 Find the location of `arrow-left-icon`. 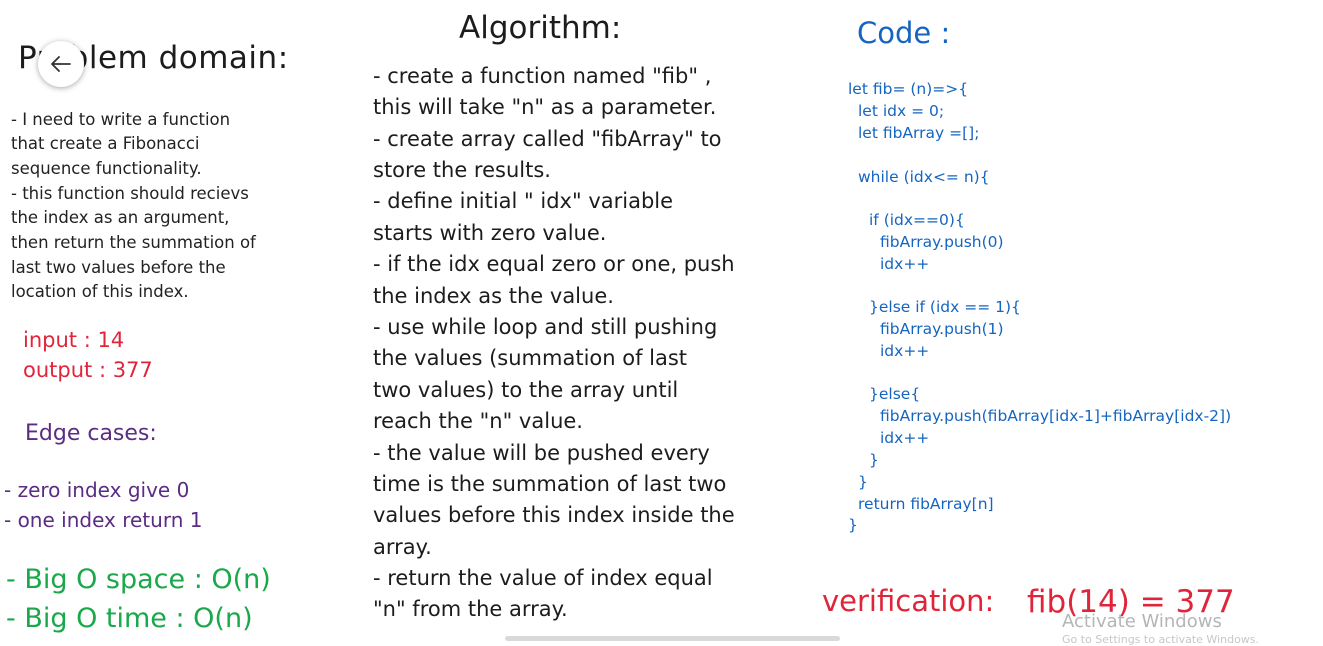

arrow-left-icon is located at coordinates (61, 64).